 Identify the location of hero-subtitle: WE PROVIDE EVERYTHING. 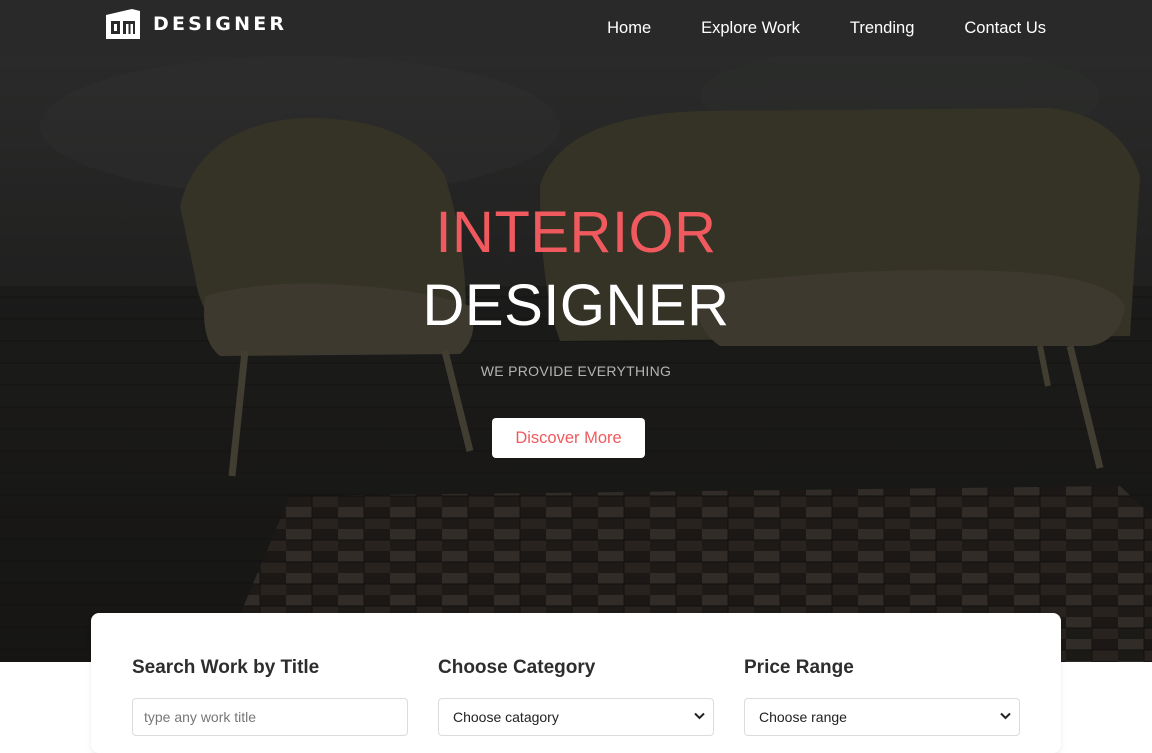
(576, 371).